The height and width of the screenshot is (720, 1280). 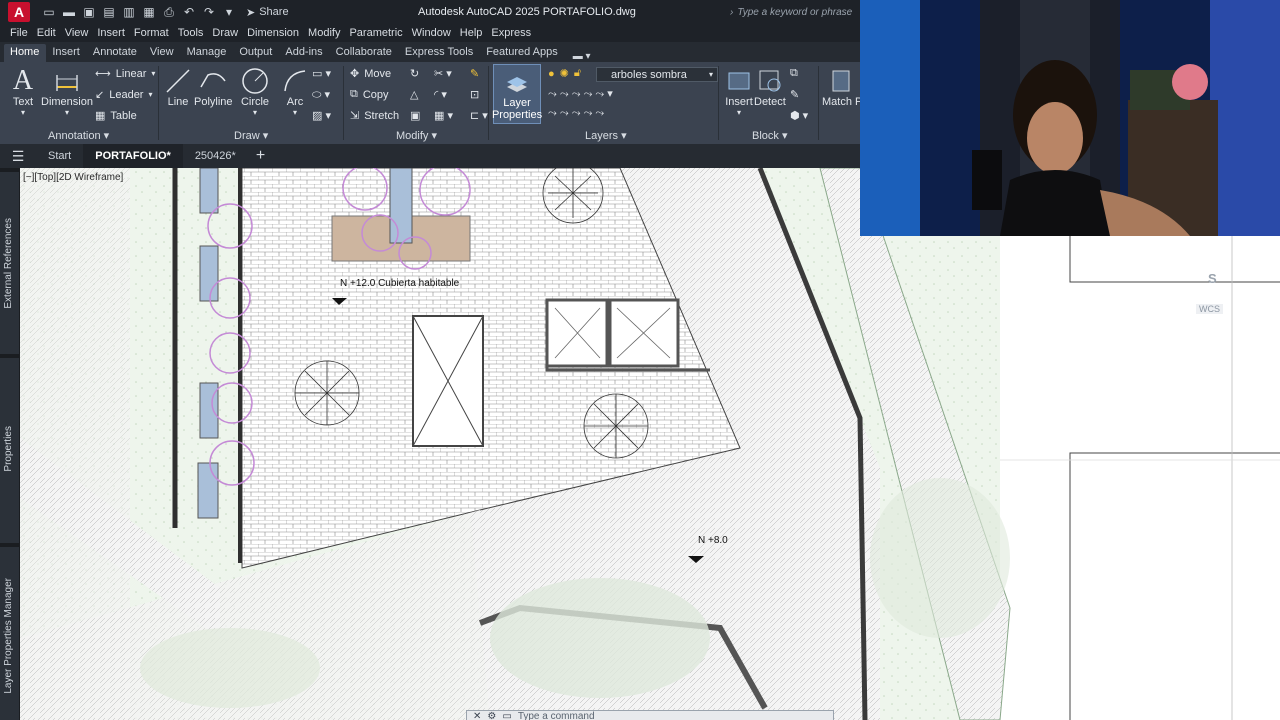 I want to click on cloud-save-icon: ▦, so click(x=149, y=12).